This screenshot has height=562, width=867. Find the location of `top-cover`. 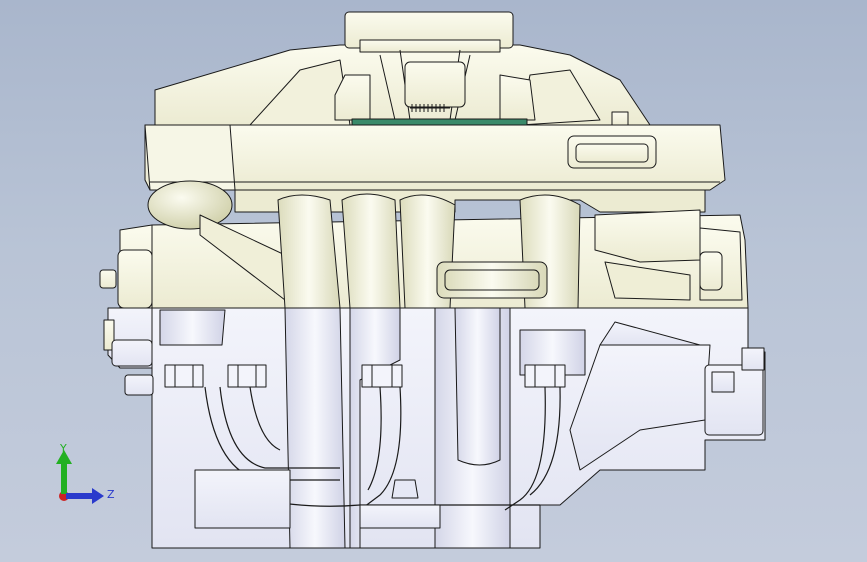

top-cover is located at coordinates (402, 68).